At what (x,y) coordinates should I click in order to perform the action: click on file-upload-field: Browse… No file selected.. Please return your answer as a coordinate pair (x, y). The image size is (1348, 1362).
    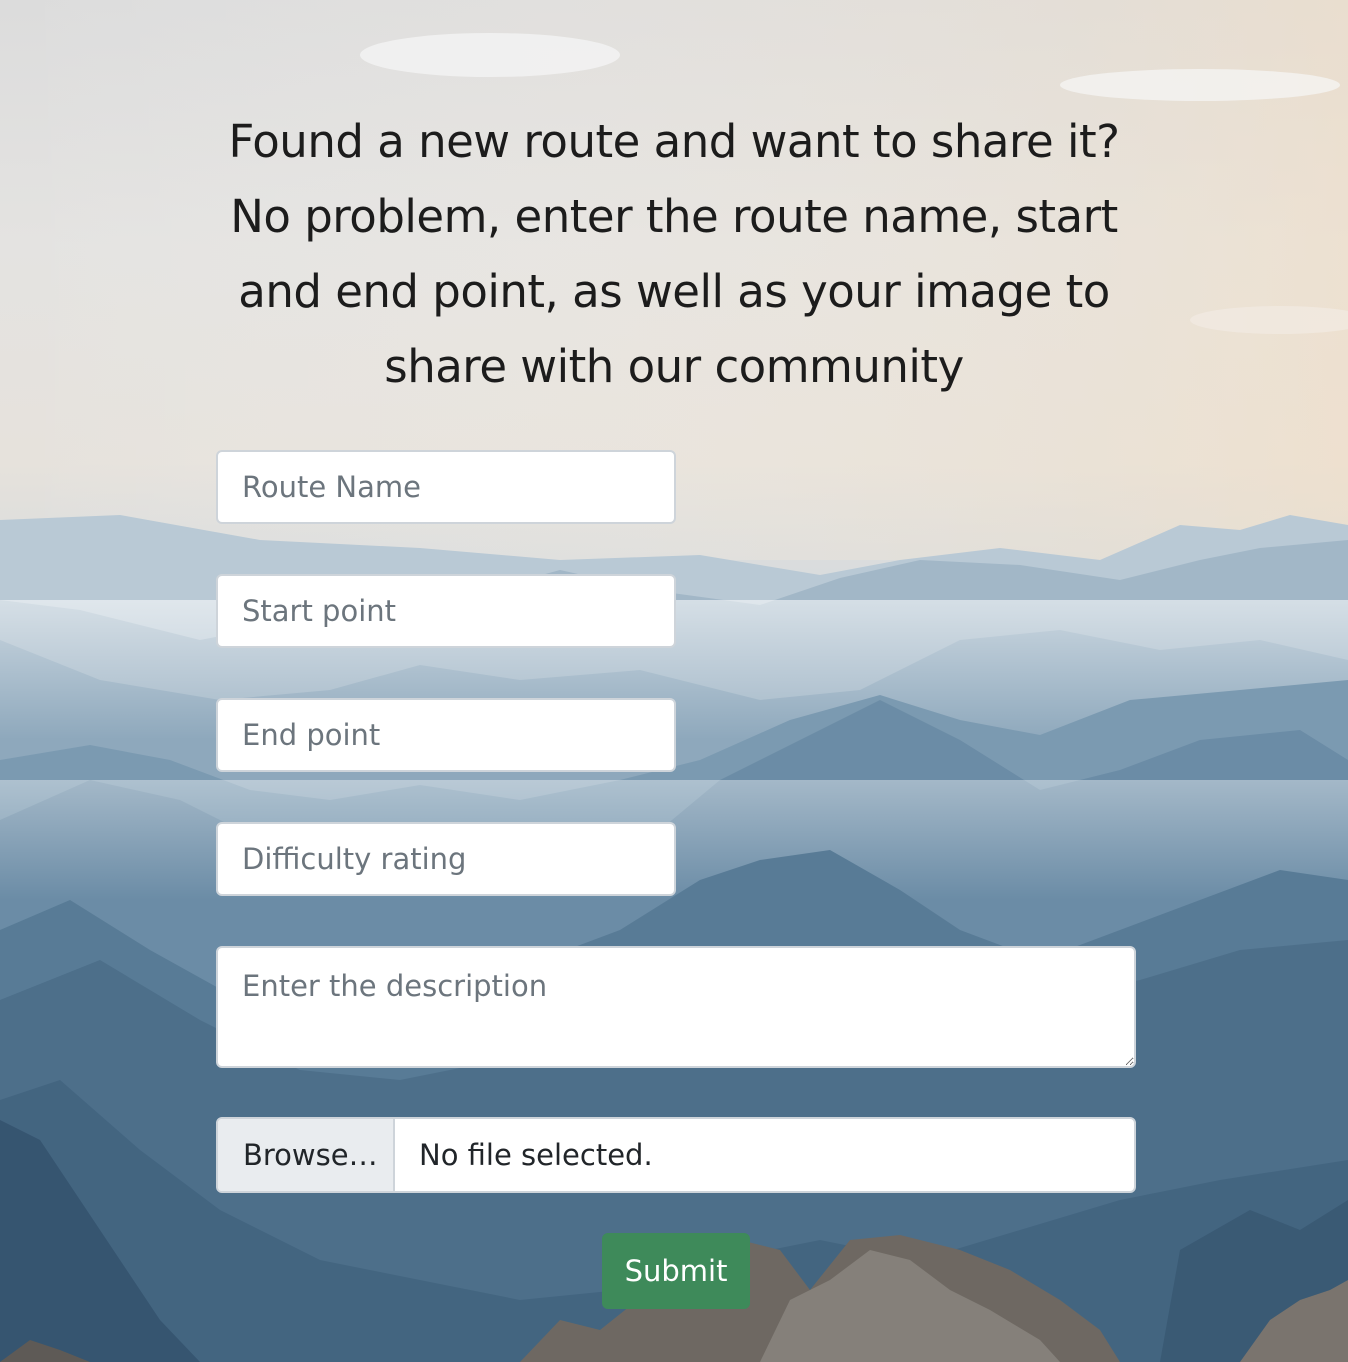
    Looking at the image, I should click on (676, 1155).